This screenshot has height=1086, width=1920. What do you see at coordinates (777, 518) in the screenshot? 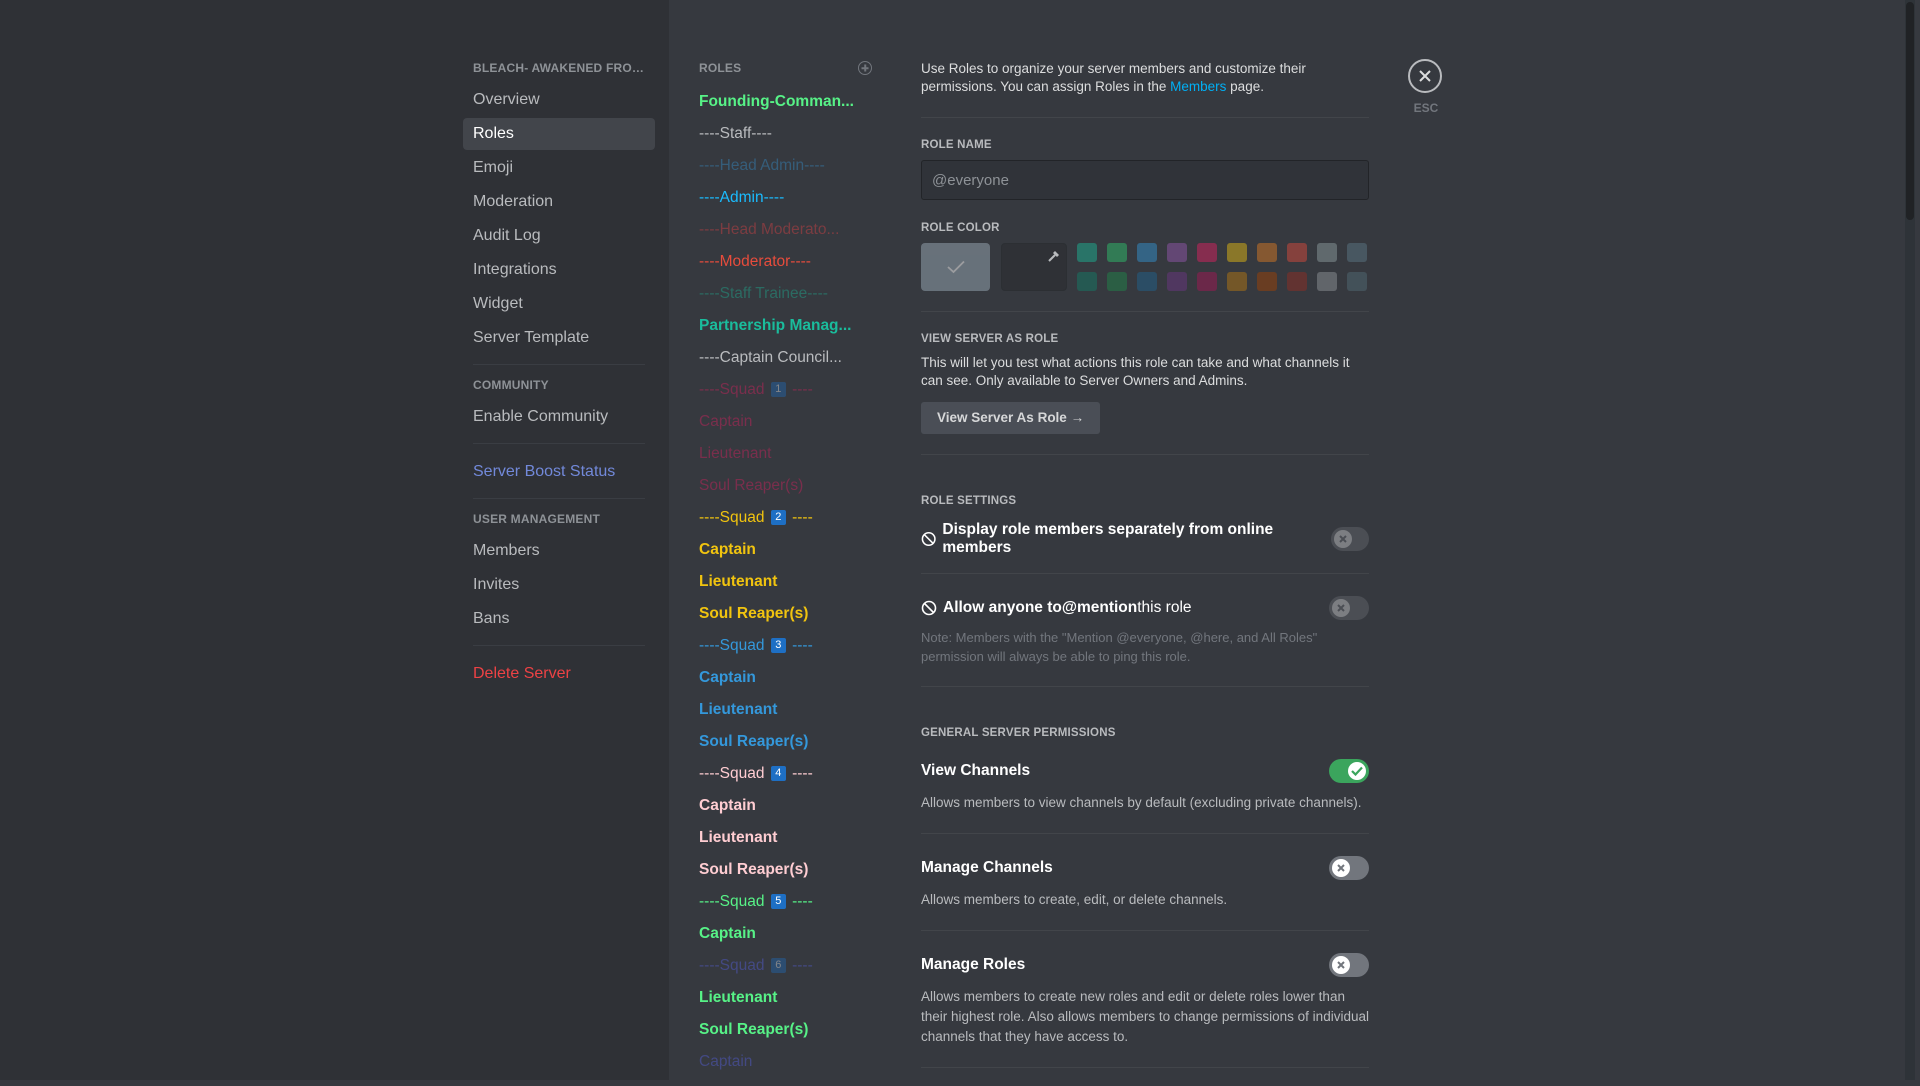
I see `role-item: ----Squad 2 ----` at bounding box center [777, 518].